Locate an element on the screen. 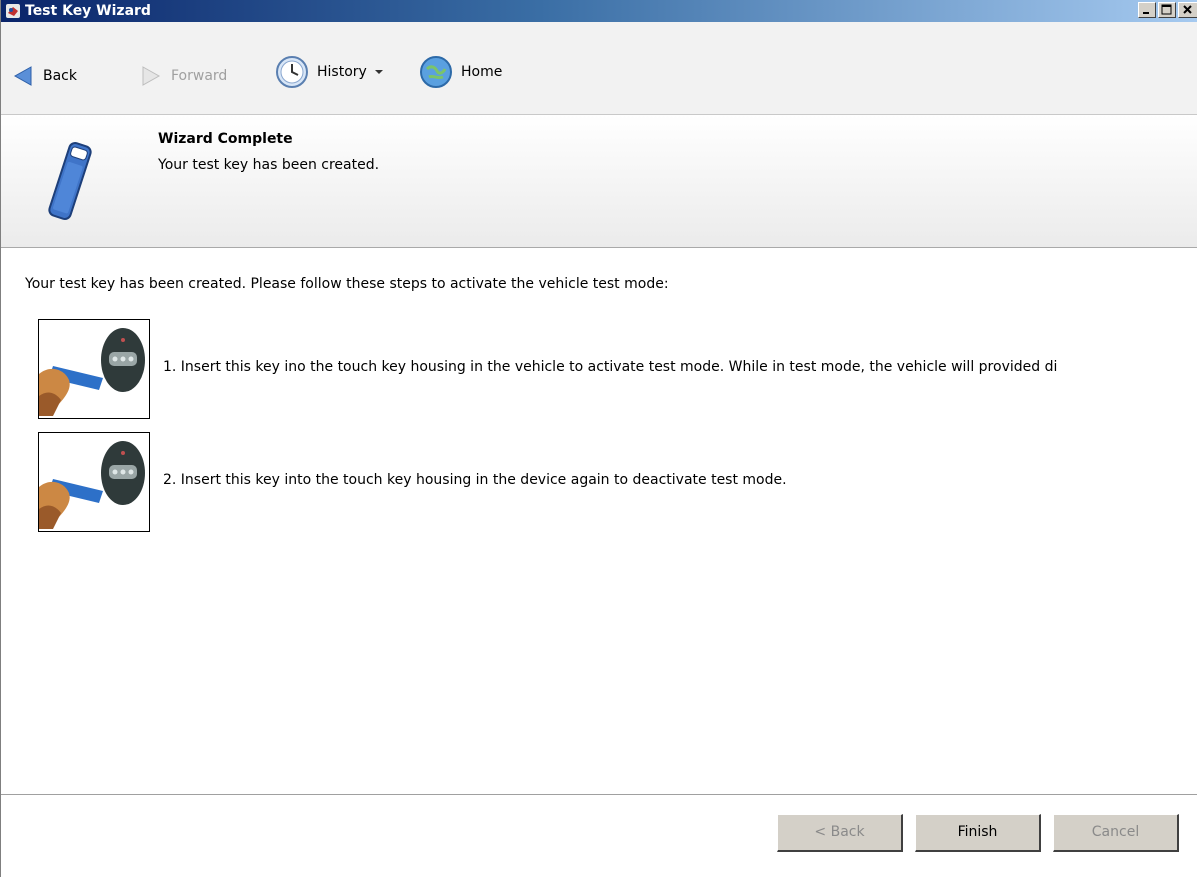  back-button: < Back is located at coordinates (840, 833).